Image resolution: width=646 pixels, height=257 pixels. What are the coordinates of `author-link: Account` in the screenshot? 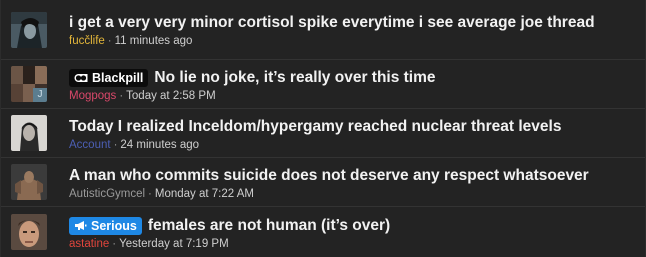 It's located at (90, 145).